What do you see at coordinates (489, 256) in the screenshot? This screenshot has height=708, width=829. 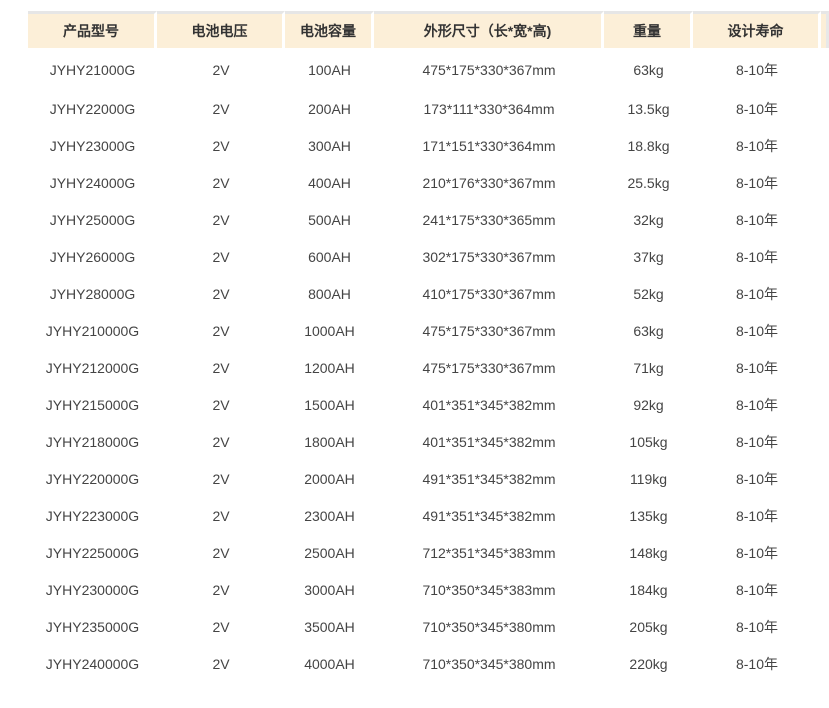 I see `cell-dimensions: 302*175*330*367mm` at bounding box center [489, 256].